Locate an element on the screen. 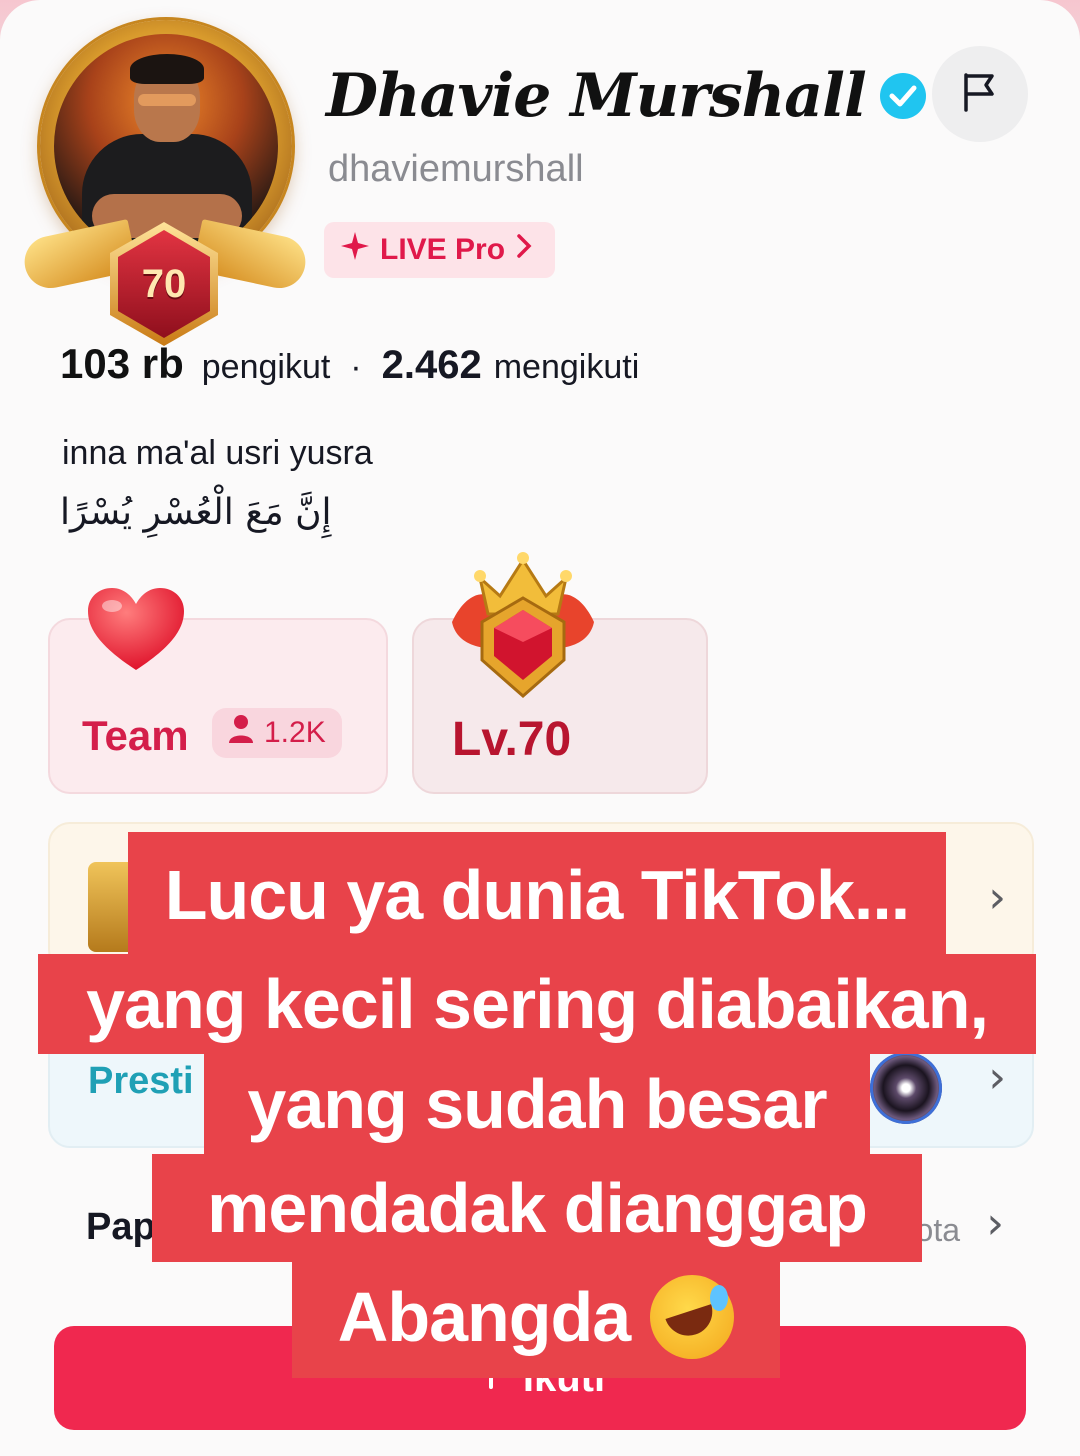 The width and height of the screenshot is (1080, 1456). team-member-count: 1.2K is located at coordinates (277, 733).